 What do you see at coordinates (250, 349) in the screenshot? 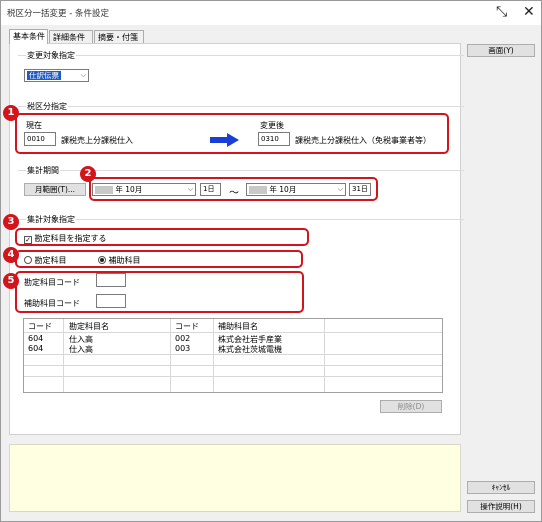
I see `cell-sub: 株式会社茨城電機` at bounding box center [250, 349].